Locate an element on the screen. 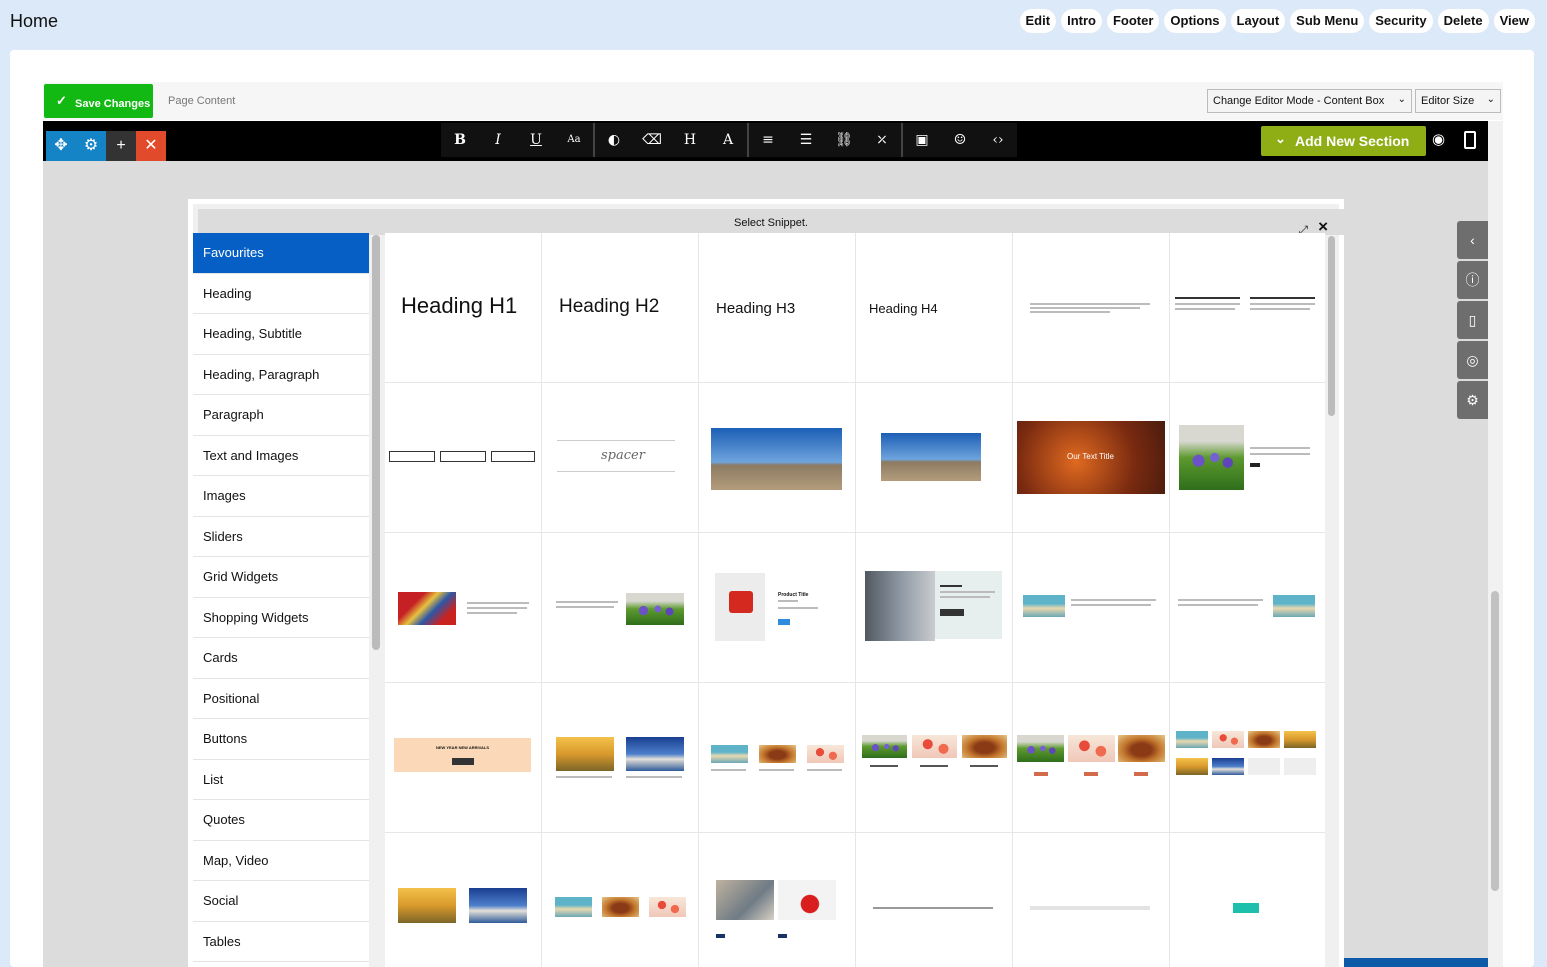 The image size is (1547, 967). category-sliders: Sliders is located at coordinates (281, 537).